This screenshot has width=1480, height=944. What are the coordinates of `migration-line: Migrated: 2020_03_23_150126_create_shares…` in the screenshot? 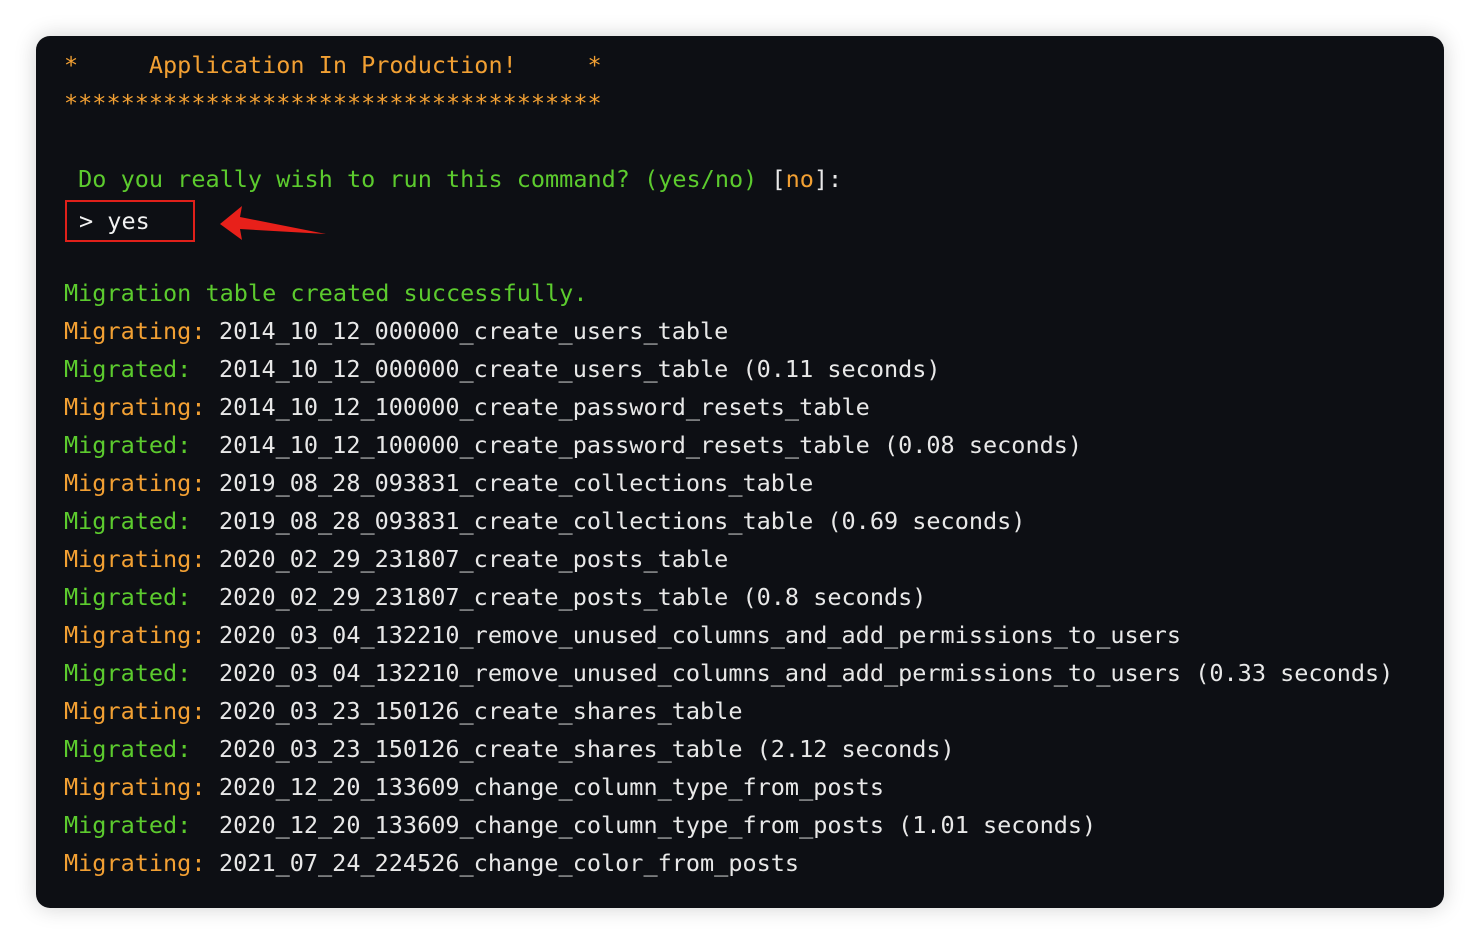 It's located at (509, 749).